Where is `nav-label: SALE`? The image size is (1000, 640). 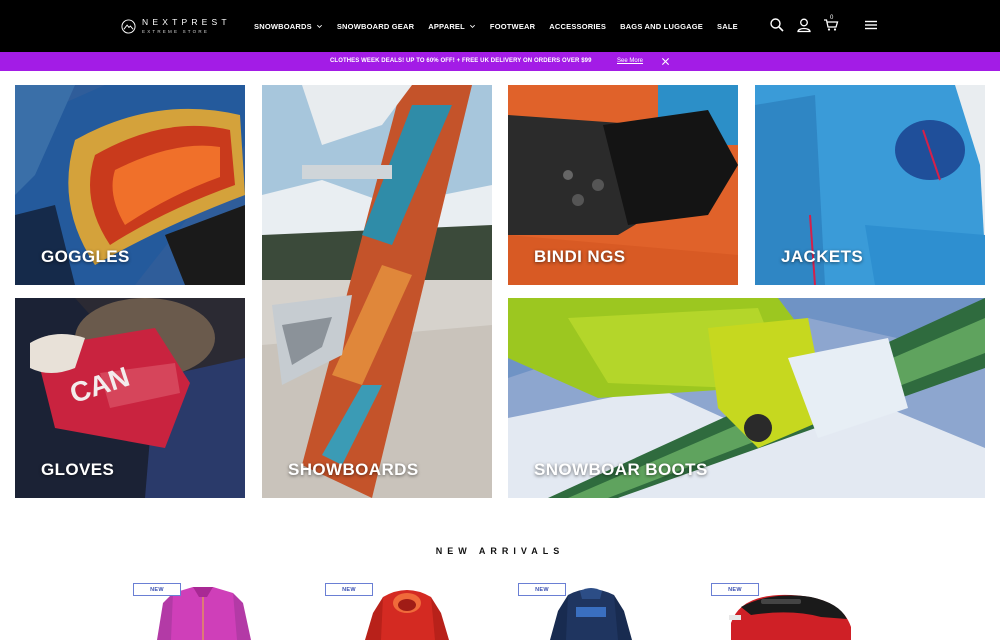 nav-label: SALE is located at coordinates (727, 26).